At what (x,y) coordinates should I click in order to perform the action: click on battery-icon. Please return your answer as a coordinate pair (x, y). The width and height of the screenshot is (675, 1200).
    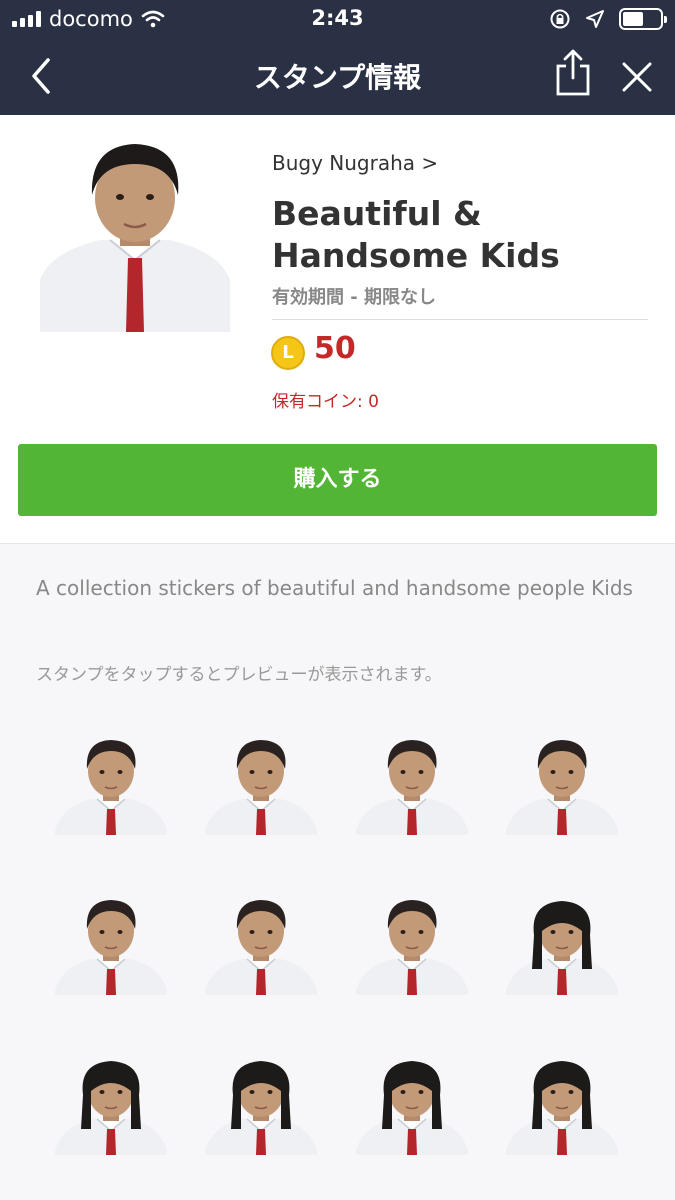
    Looking at the image, I should click on (643, 19).